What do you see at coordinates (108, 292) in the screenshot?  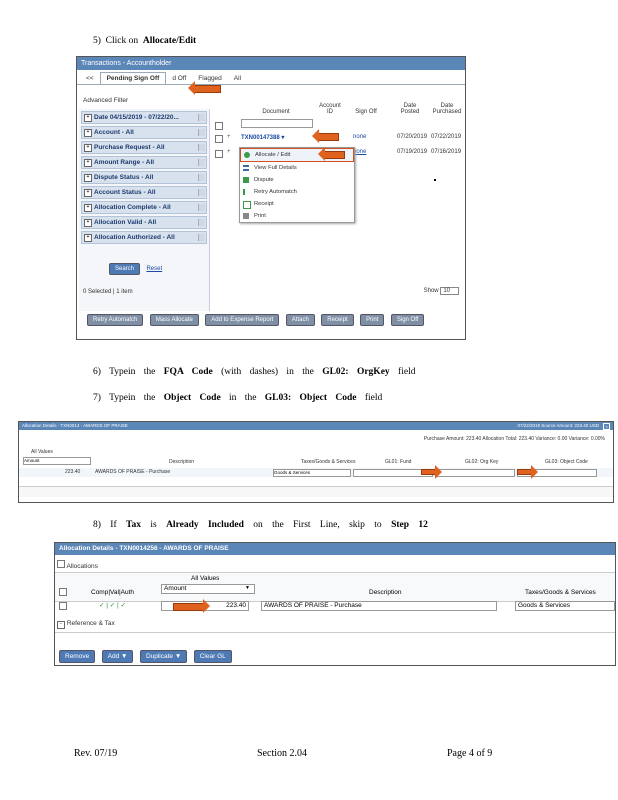 I see `selection-status: 0 Selected | 1 item` at bounding box center [108, 292].